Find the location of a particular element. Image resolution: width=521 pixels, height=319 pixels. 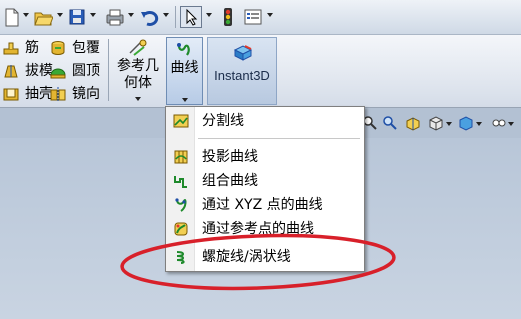

section-view-icon is located at coordinates (413, 123).